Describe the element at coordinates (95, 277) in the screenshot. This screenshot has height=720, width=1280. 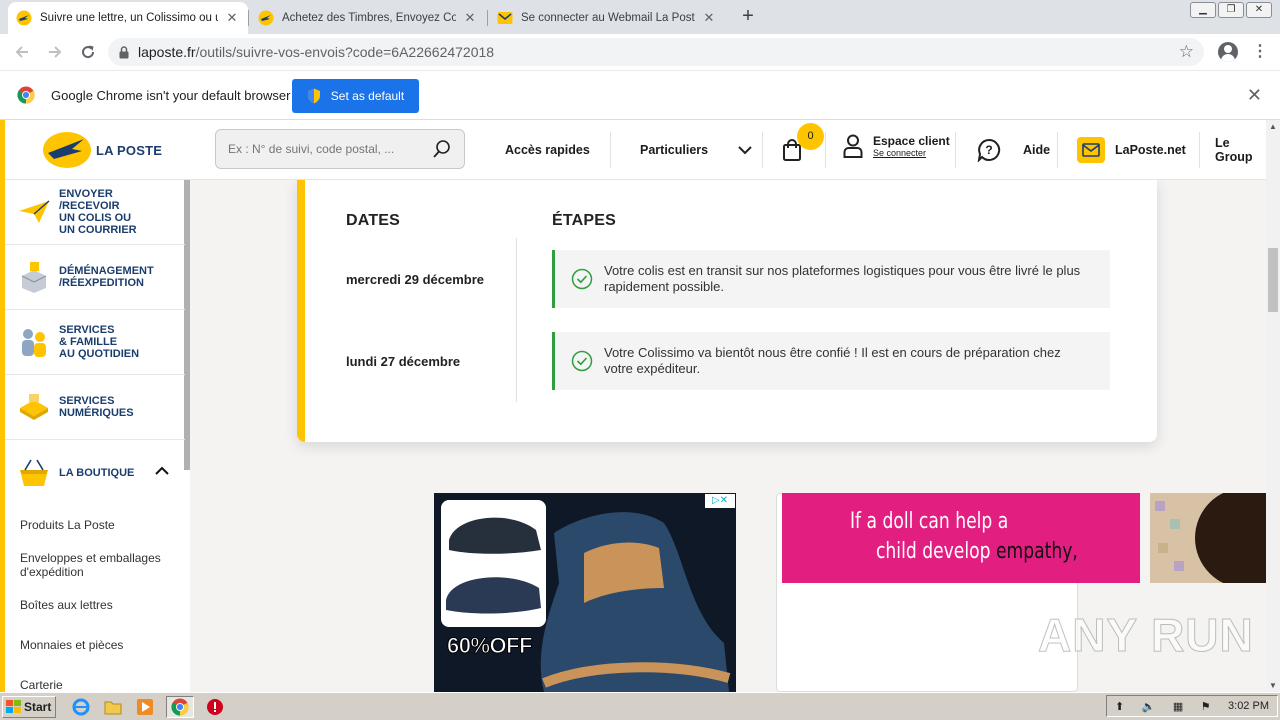
I see `sidebar-item-demenagement: DÉMÉNAGEMENT /RÉEXPEDITION` at that location.